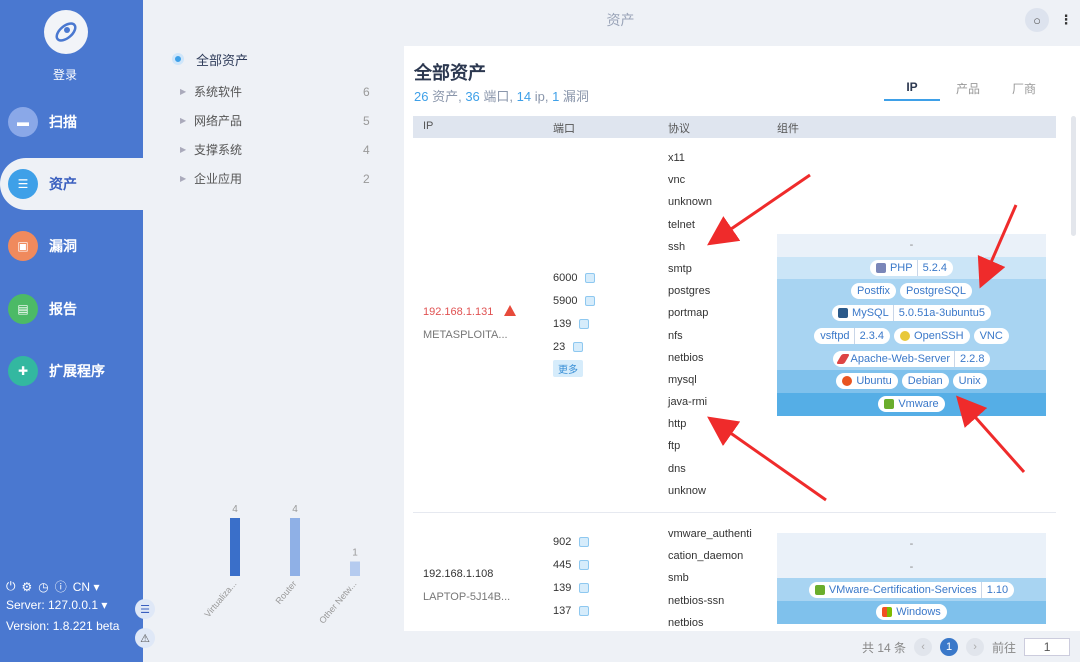  What do you see at coordinates (679, 128) in the screenshot?
I see `column-protocol: 协议` at bounding box center [679, 128].